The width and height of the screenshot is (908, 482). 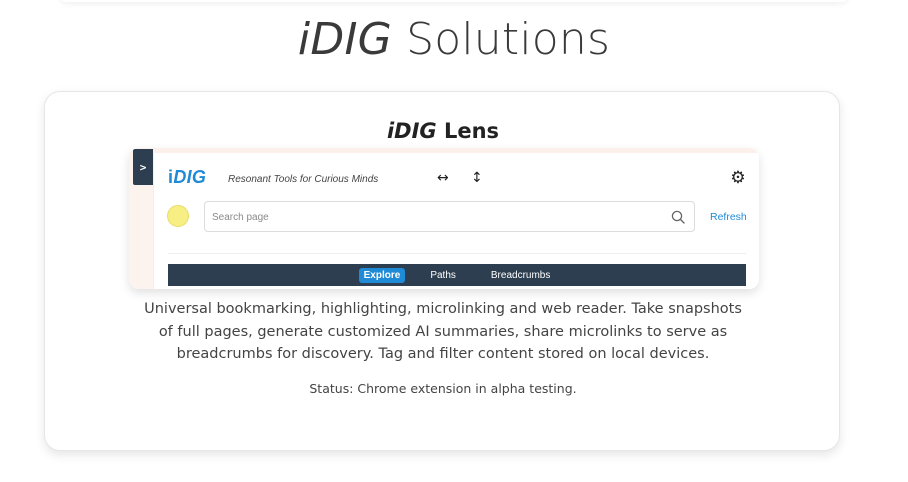 What do you see at coordinates (520, 275) in the screenshot?
I see `nav-tab-breadcrumbs: Breadcrumbs` at bounding box center [520, 275].